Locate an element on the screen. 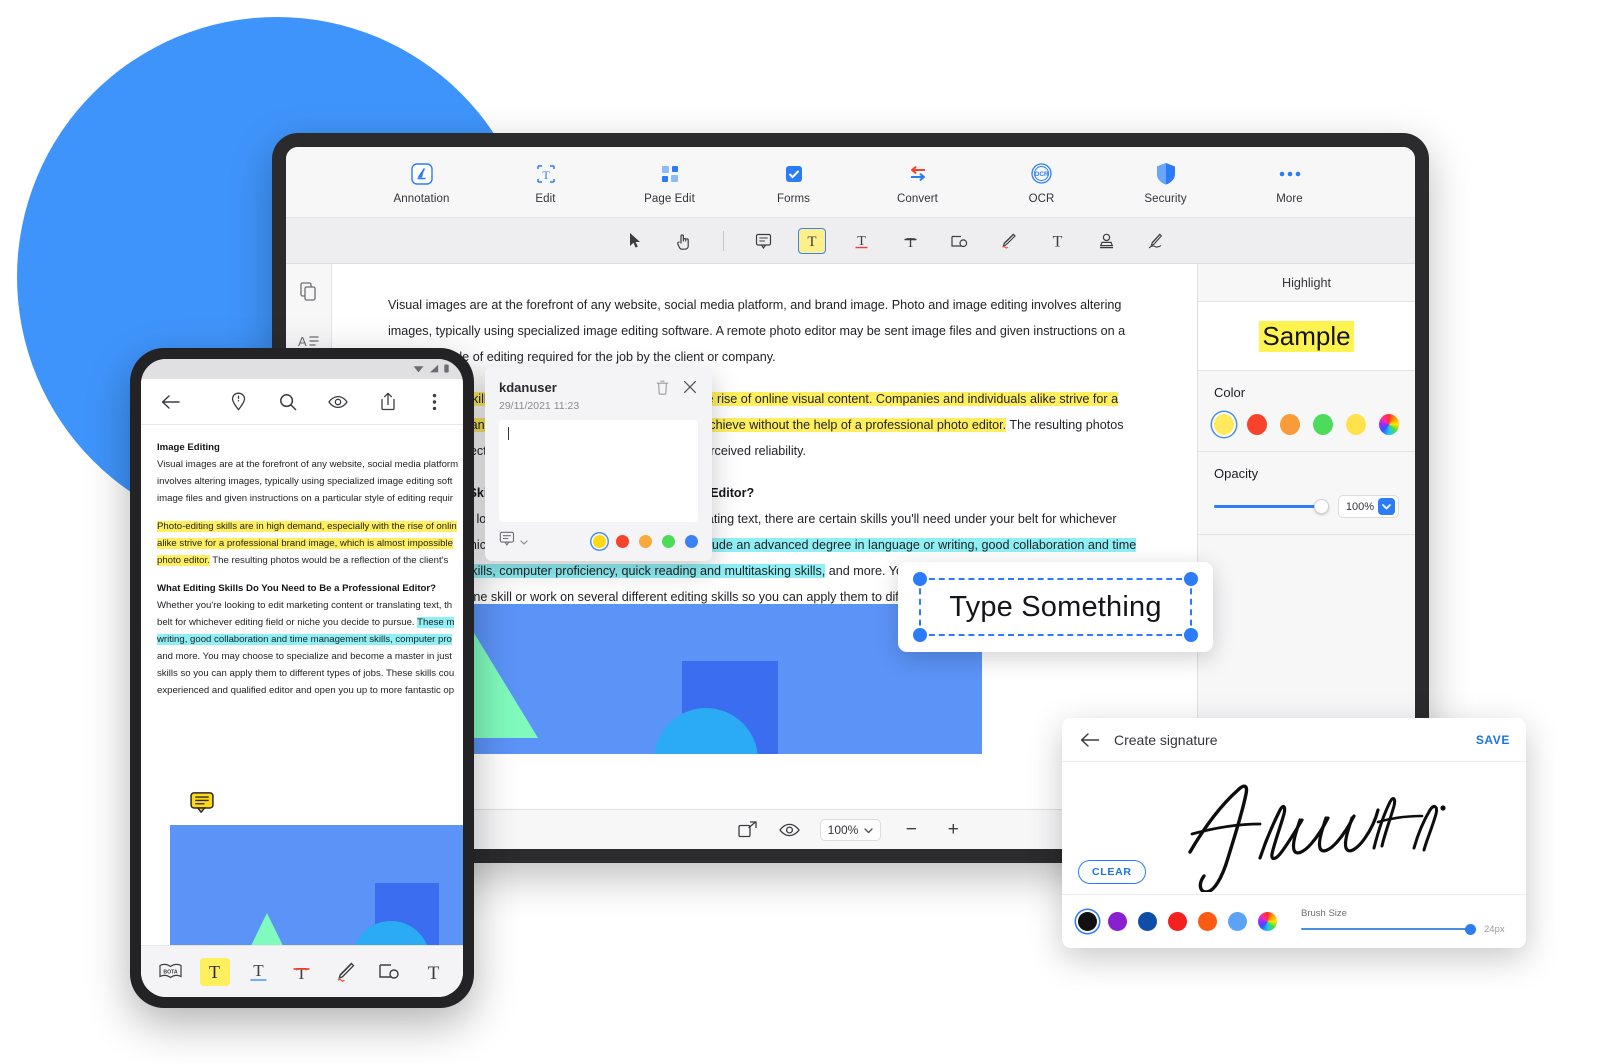  ribbon-item-convert: Convert is located at coordinates (918, 182).